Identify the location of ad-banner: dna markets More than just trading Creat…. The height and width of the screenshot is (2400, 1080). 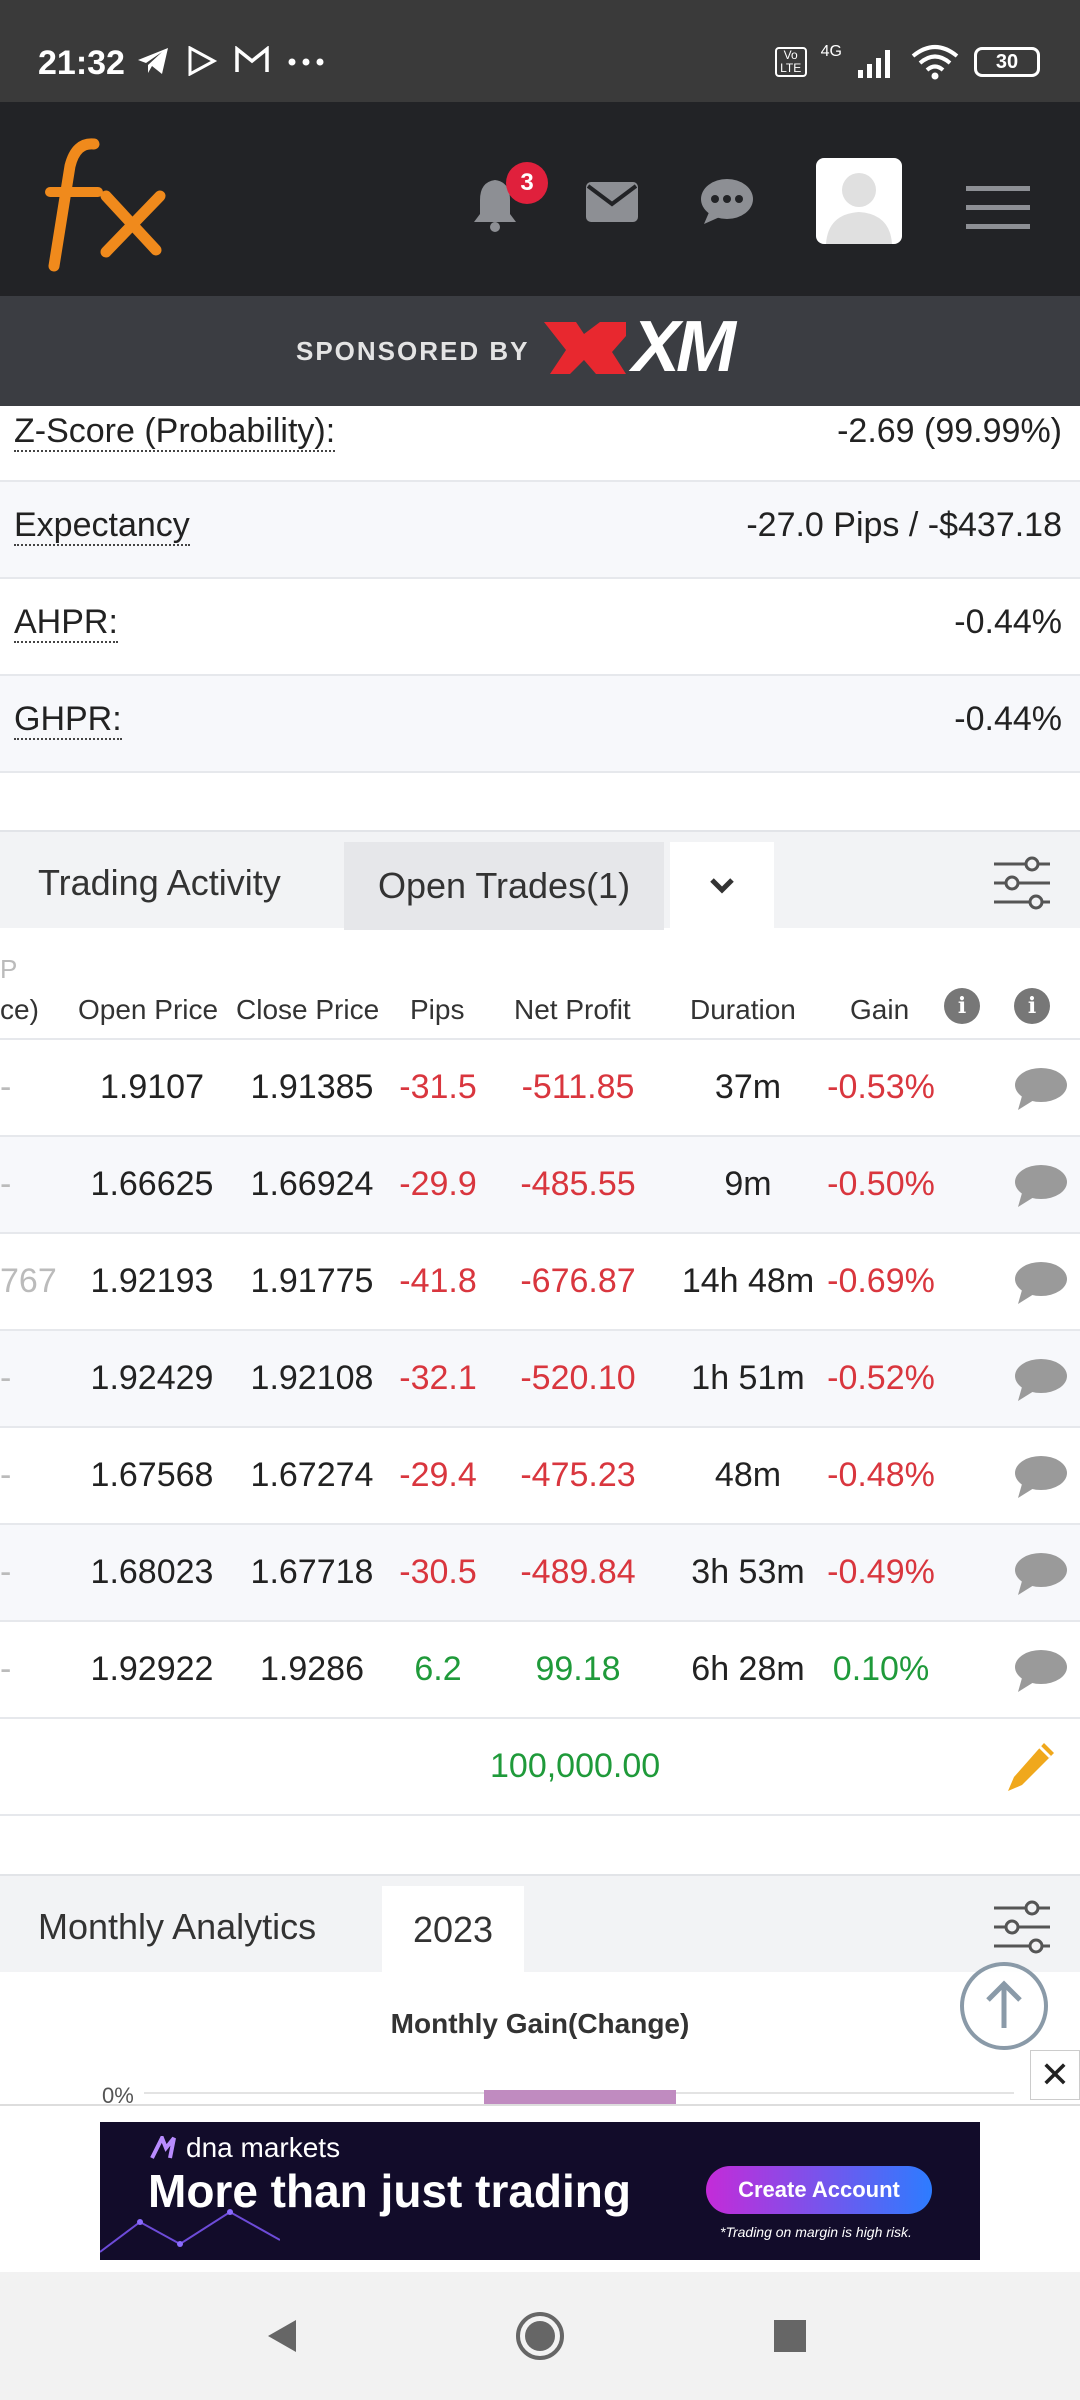
(540, 2191).